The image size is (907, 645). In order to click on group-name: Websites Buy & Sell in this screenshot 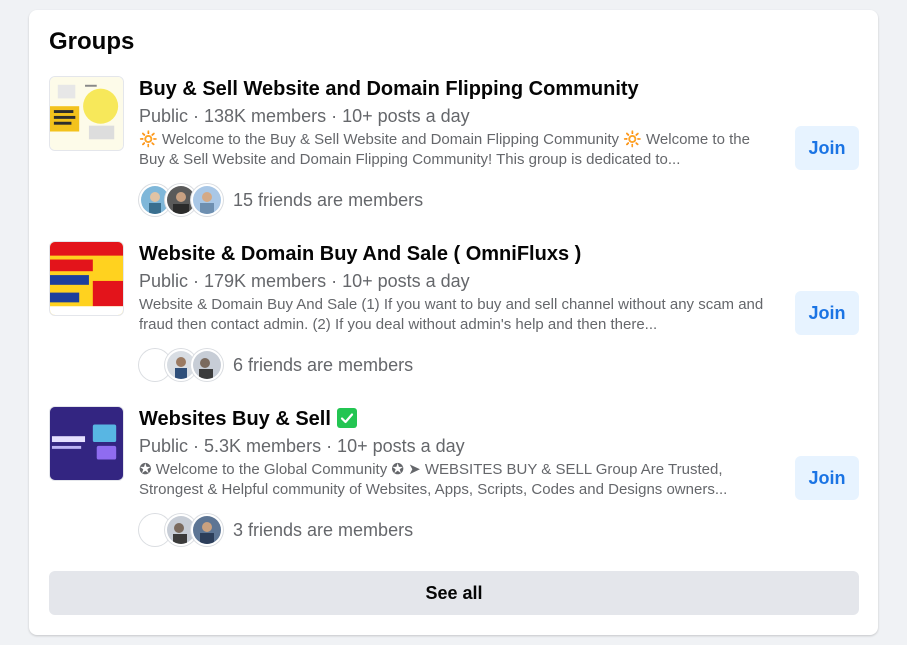, I will do `click(235, 419)`.